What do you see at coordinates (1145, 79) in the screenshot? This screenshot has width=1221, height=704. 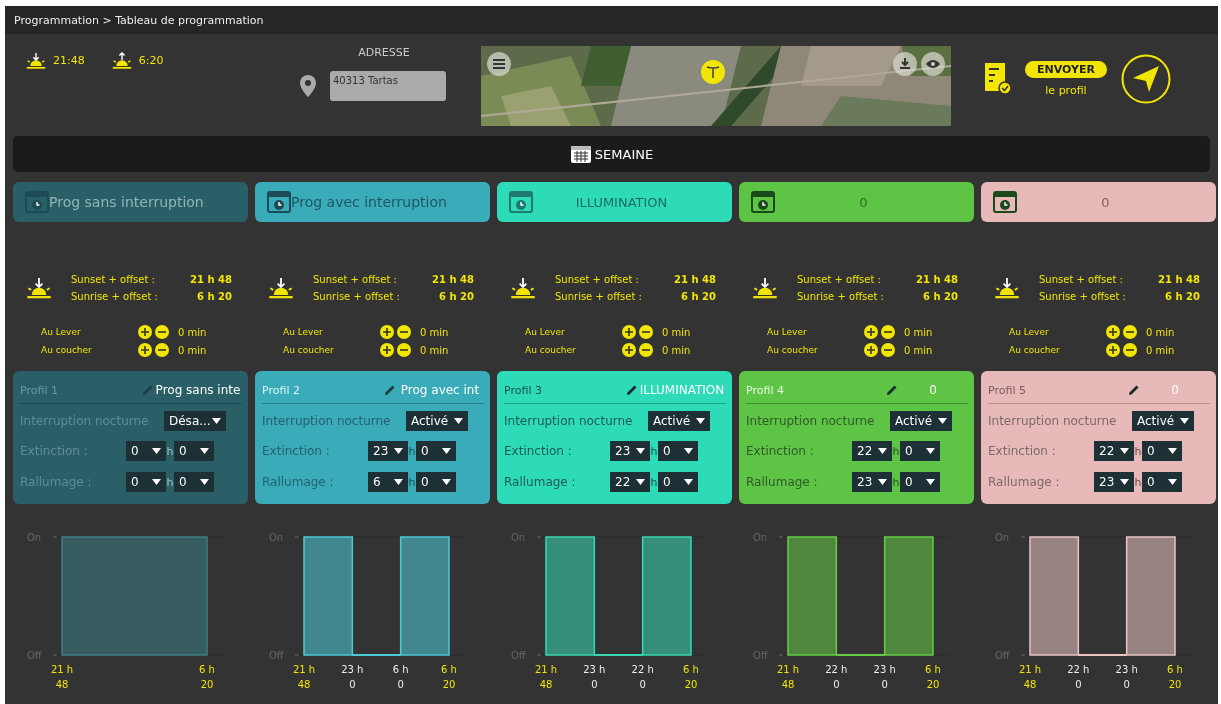 I see `send-icon` at bounding box center [1145, 79].